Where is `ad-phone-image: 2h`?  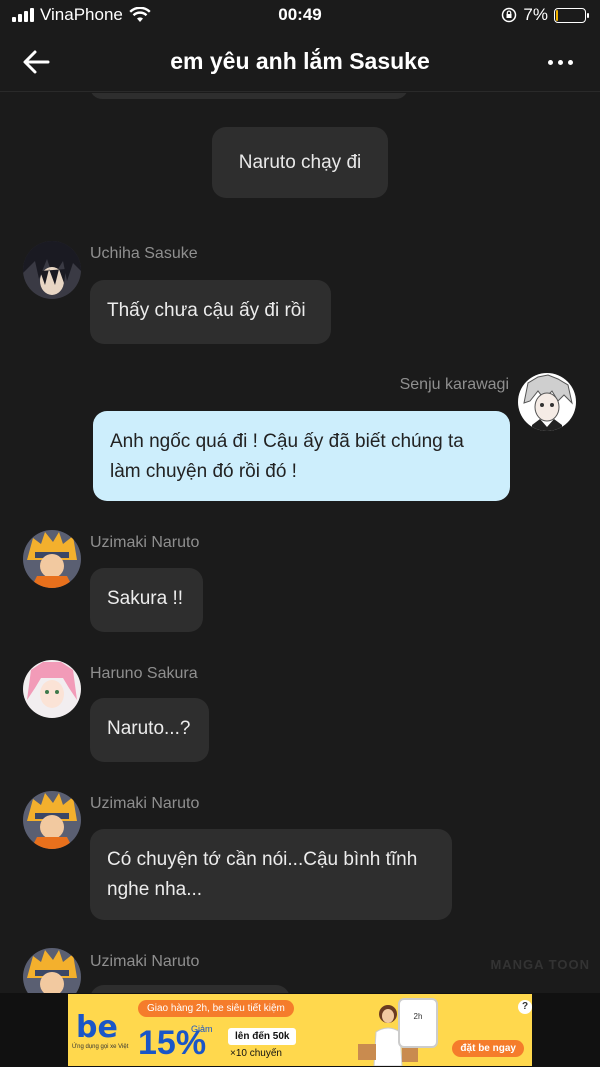
ad-phone-image: 2h is located at coordinates (418, 1023).